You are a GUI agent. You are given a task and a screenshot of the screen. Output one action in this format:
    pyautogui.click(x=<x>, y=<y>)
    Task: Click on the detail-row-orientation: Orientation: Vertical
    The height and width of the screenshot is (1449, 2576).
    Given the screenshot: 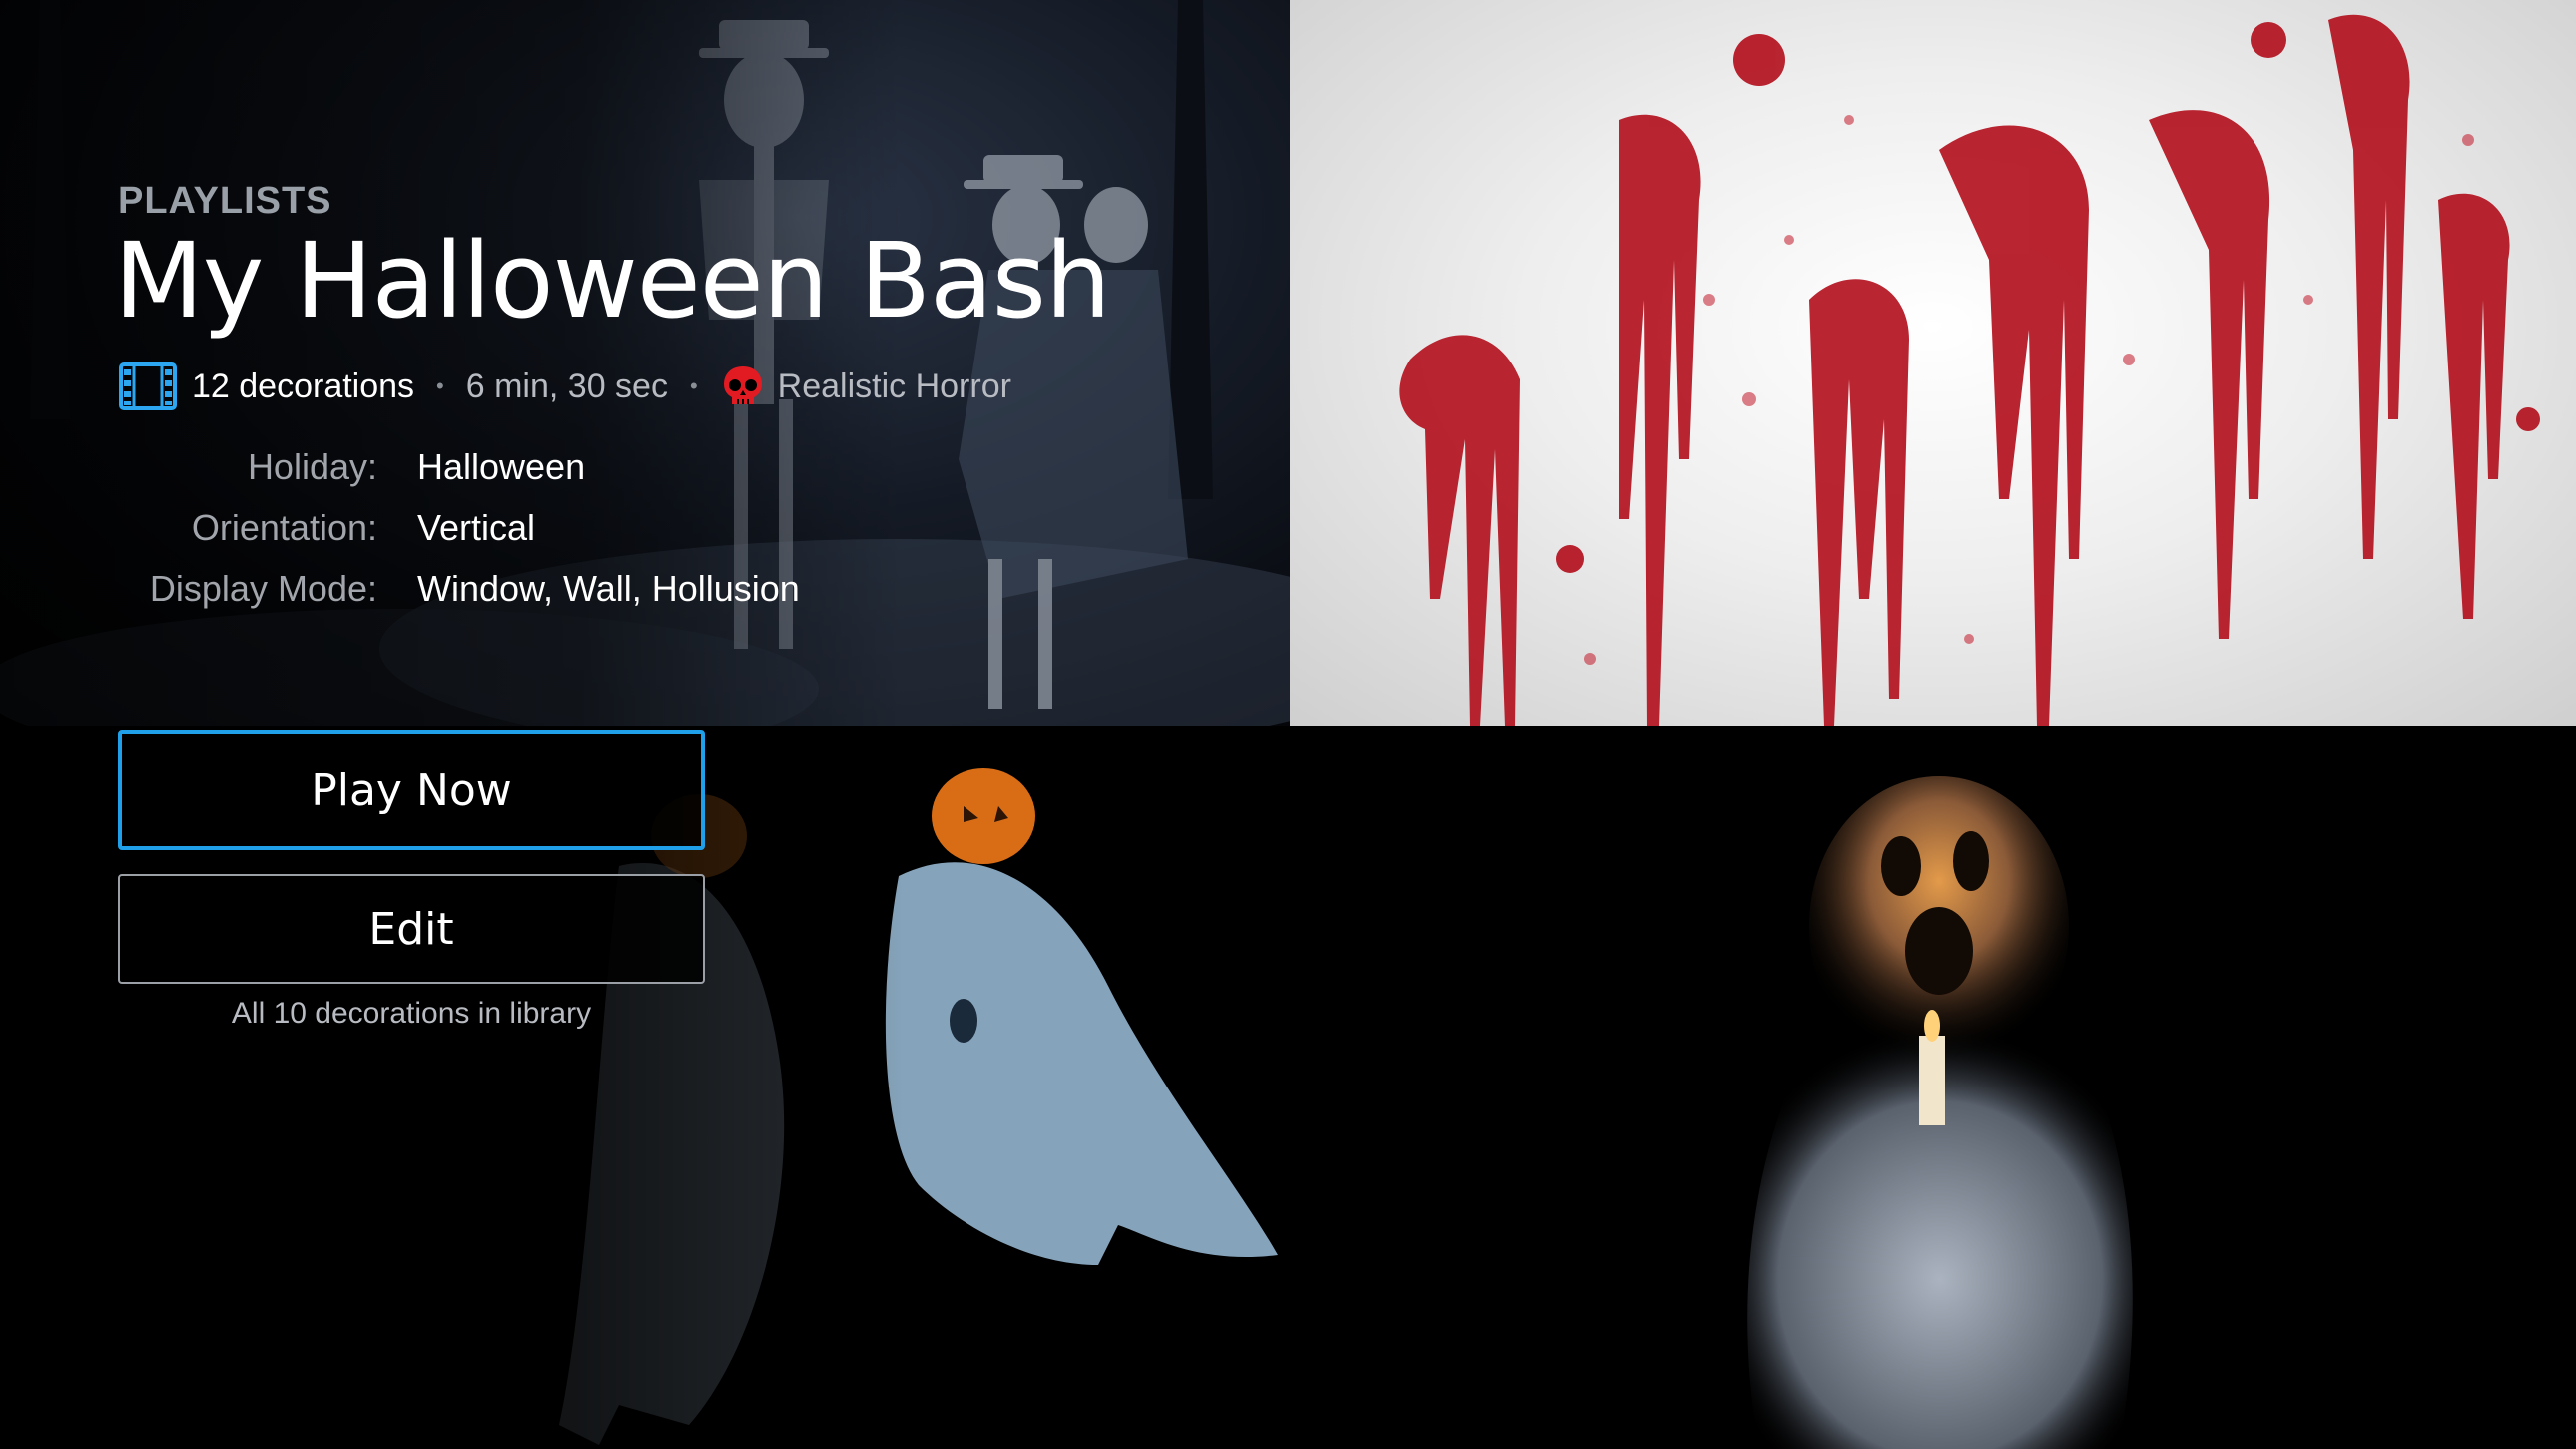 What is the action you would take?
    pyautogui.click(x=667, y=527)
    